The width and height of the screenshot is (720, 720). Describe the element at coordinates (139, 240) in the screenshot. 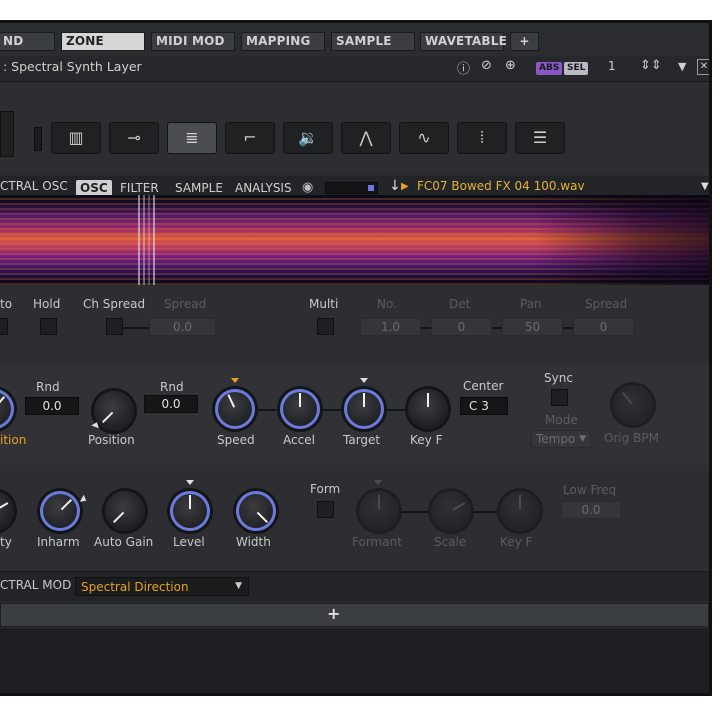

I see `transient-marker` at that location.